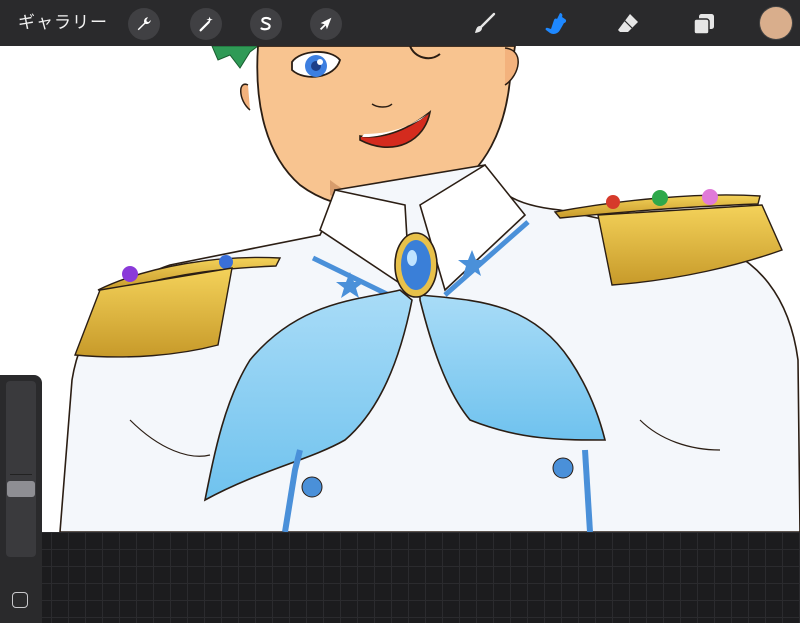 The width and height of the screenshot is (800, 623). What do you see at coordinates (20, 600) in the screenshot?
I see `modify-button` at bounding box center [20, 600].